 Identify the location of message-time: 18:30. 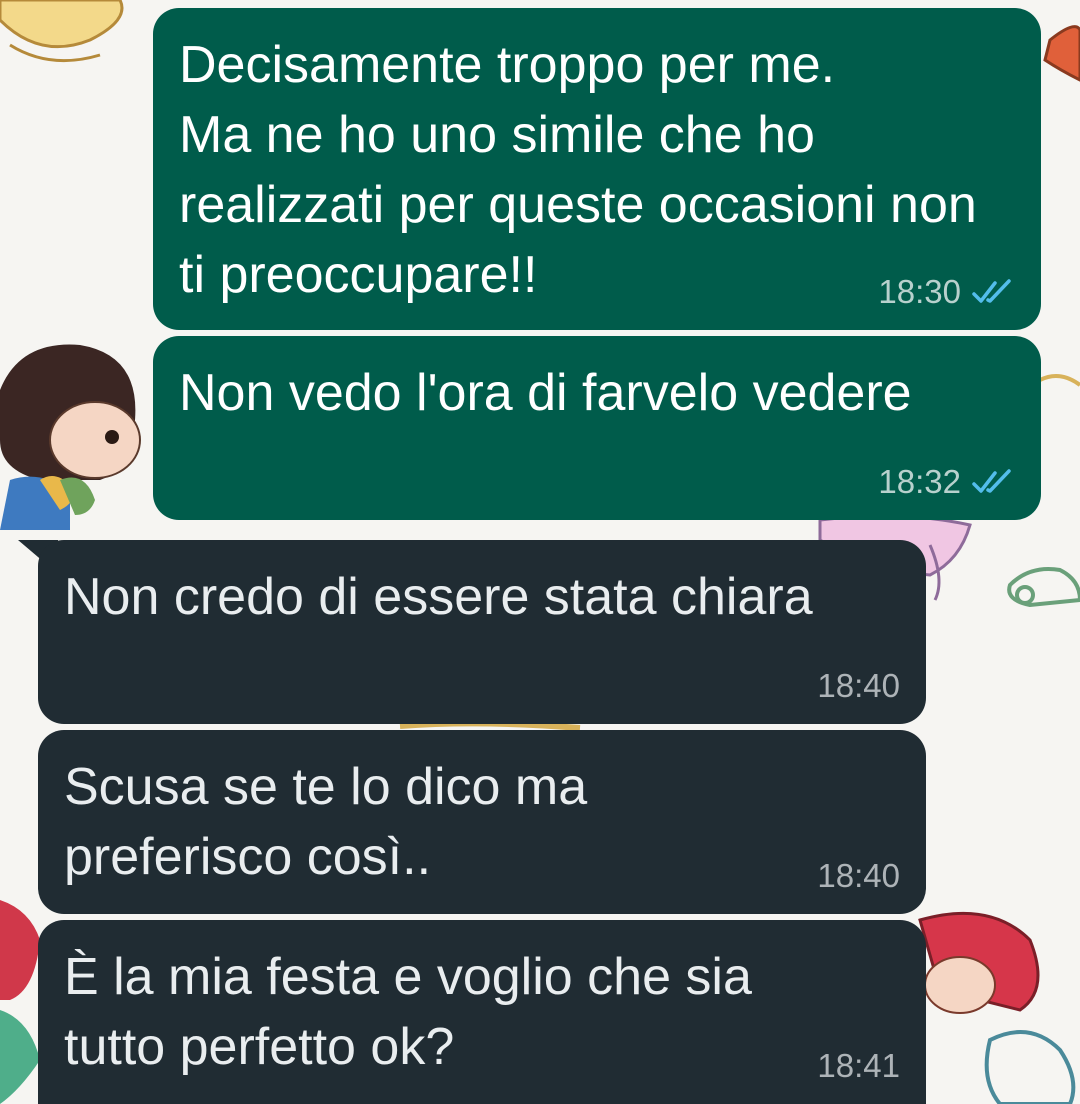
(919, 291).